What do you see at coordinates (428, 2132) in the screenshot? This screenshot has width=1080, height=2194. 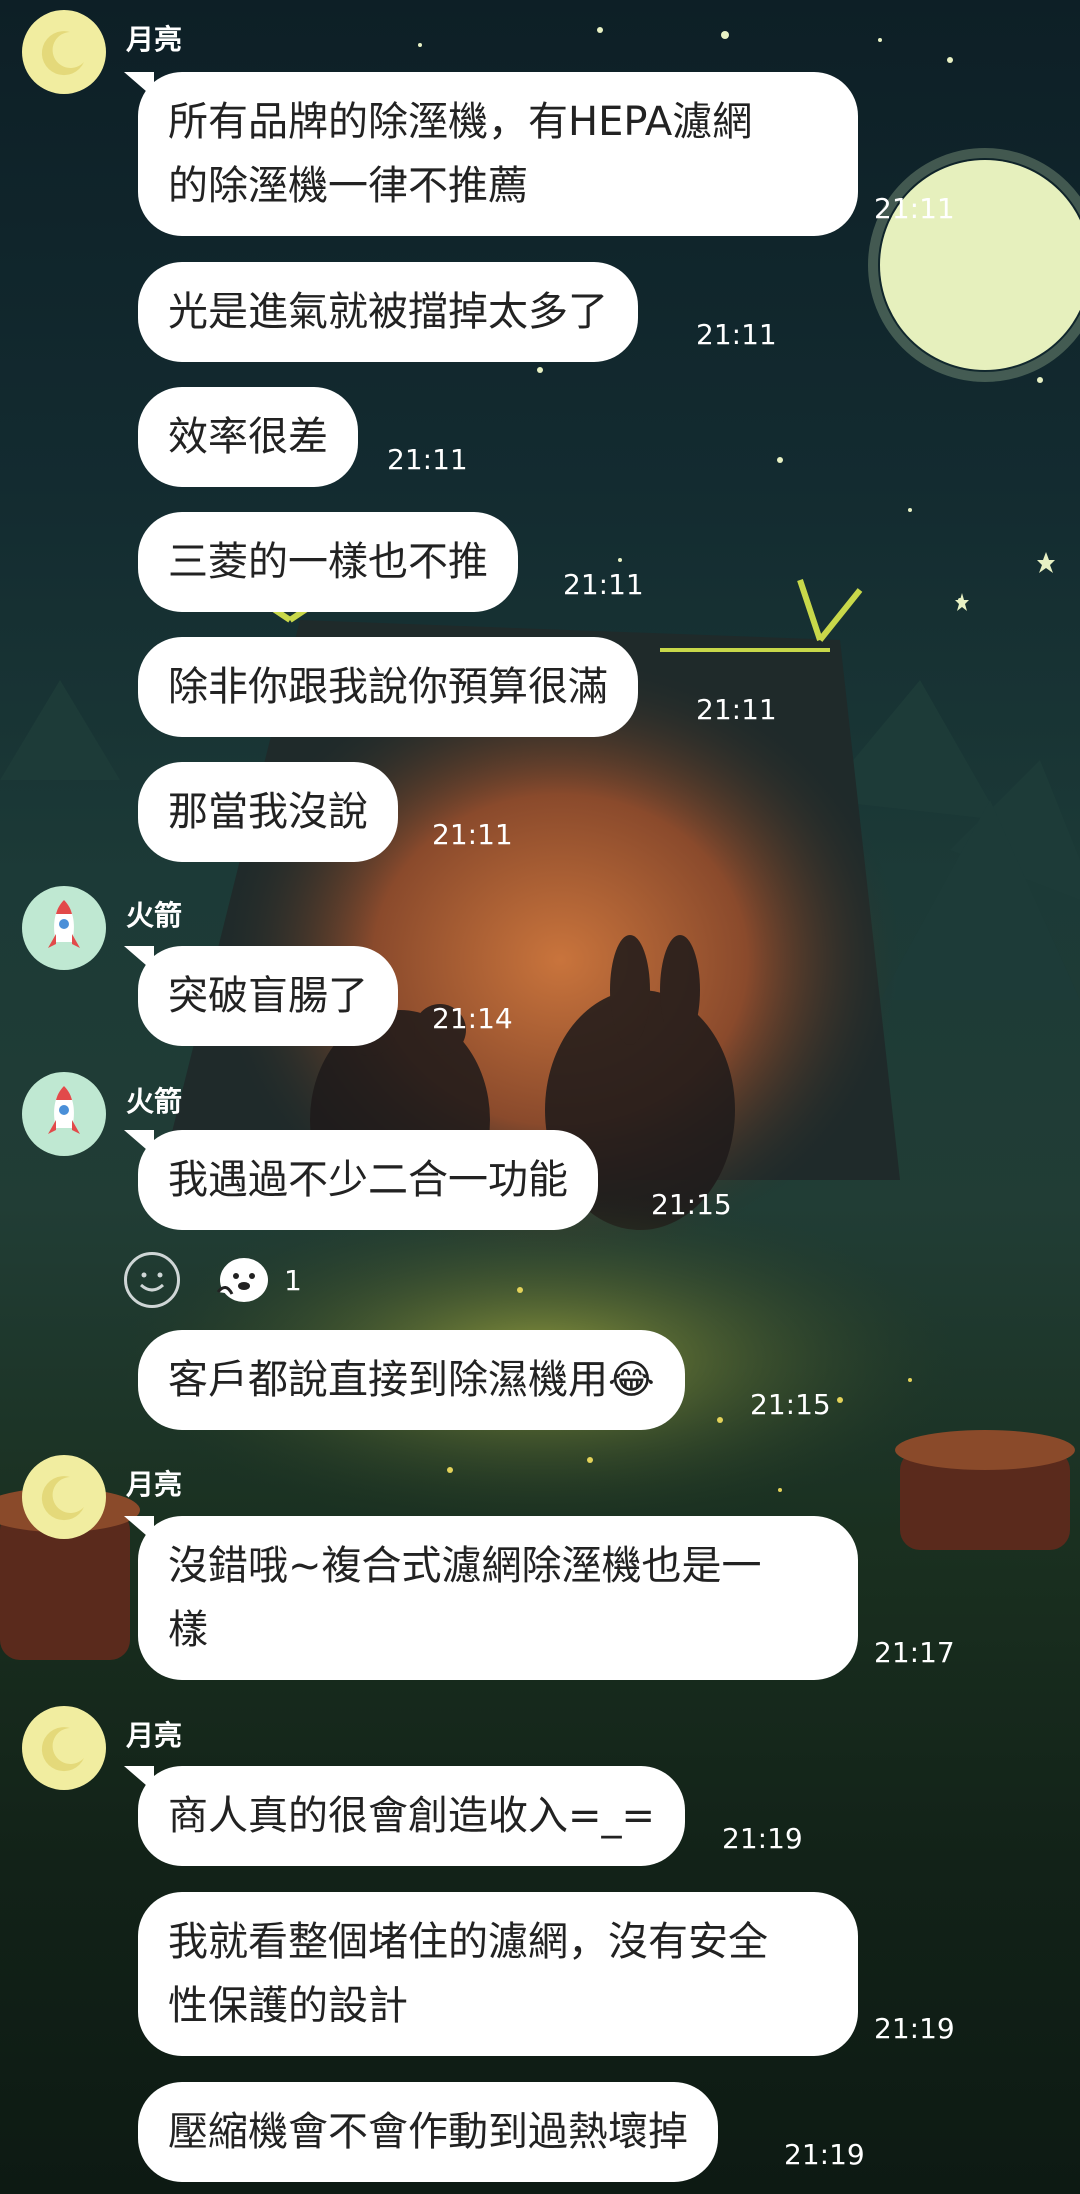 I see `message-bubble: 壓縮機會不會作動到過熱壞掉` at bounding box center [428, 2132].